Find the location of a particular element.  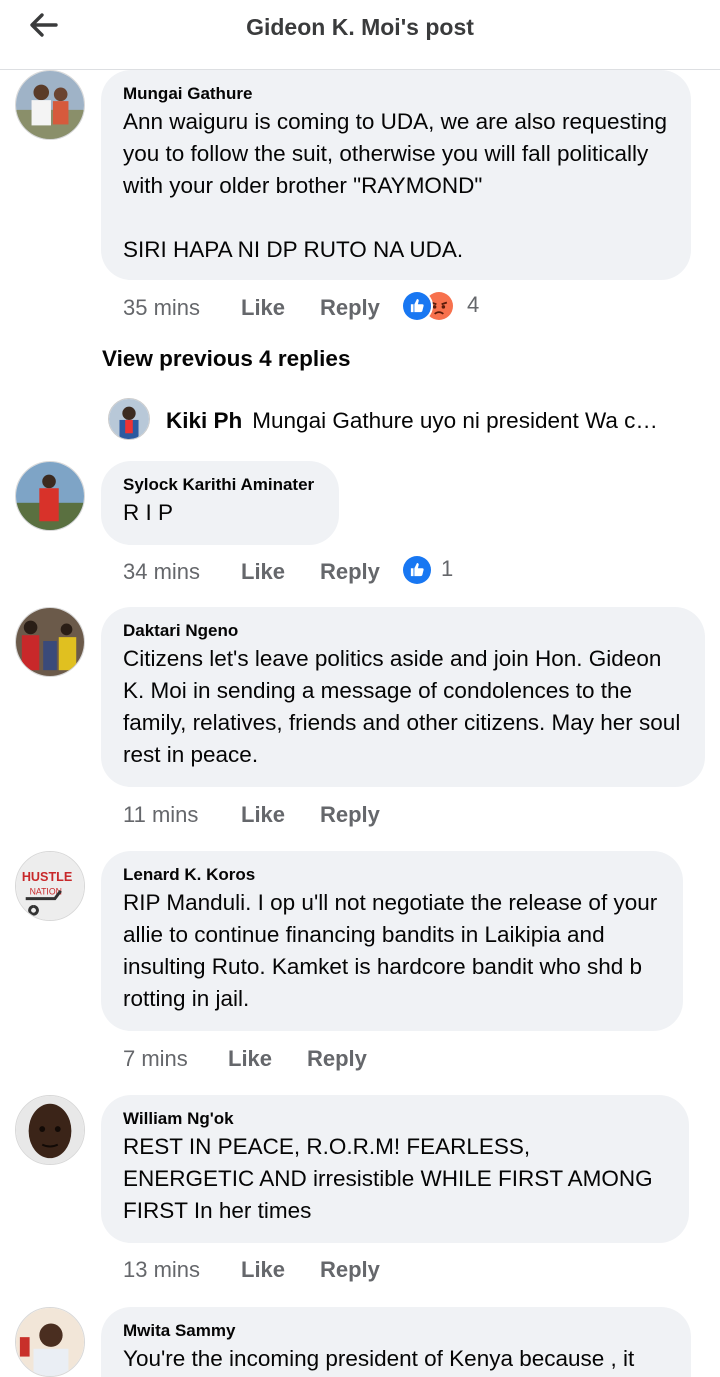

comment-time: 34 mins is located at coordinates (162, 571).